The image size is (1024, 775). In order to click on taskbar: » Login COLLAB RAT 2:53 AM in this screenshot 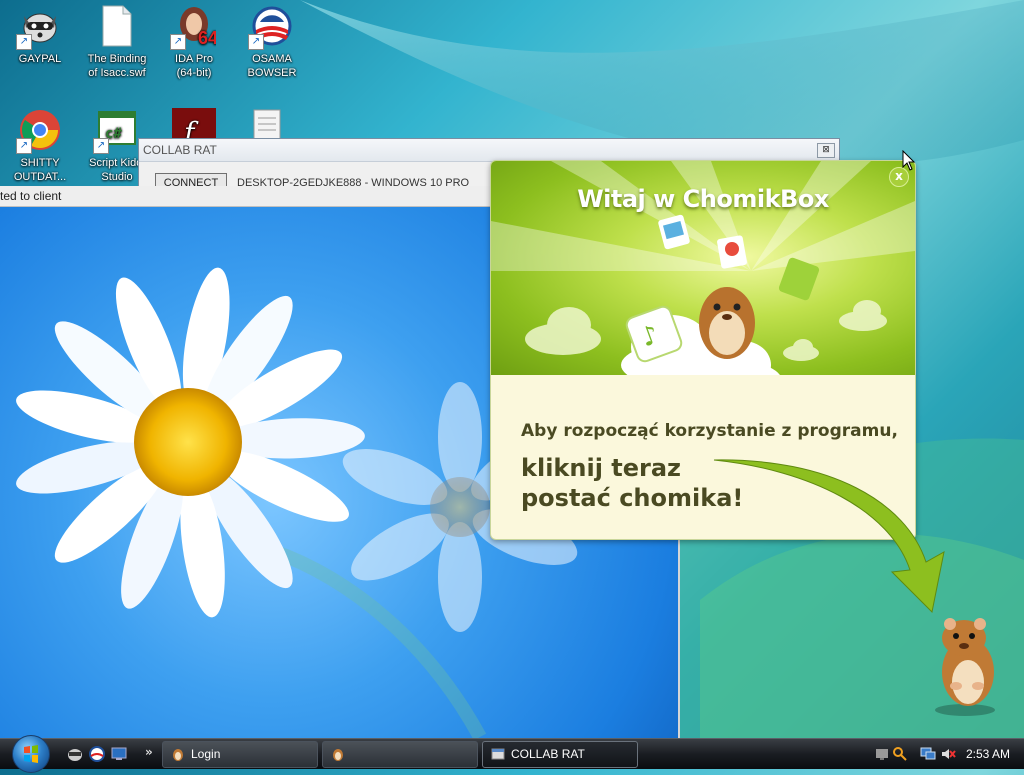, I will do `click(512, 754)`.